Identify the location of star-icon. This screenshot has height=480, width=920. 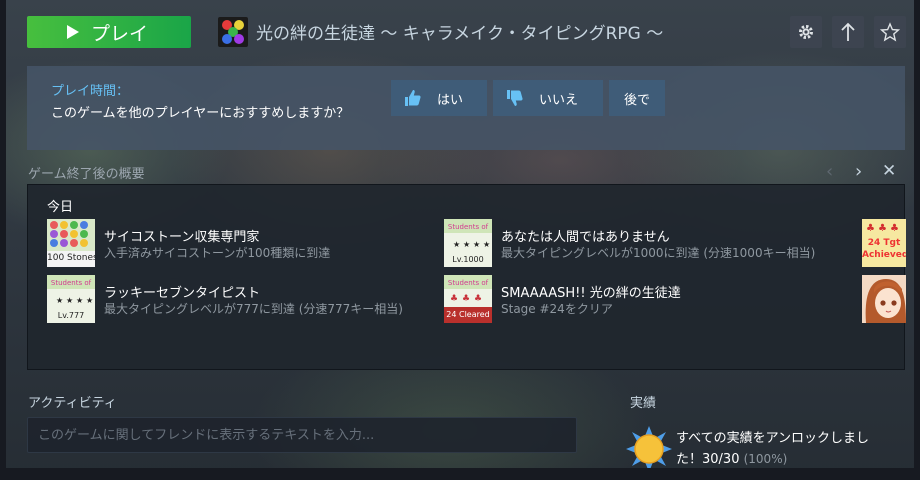
(890, 32).